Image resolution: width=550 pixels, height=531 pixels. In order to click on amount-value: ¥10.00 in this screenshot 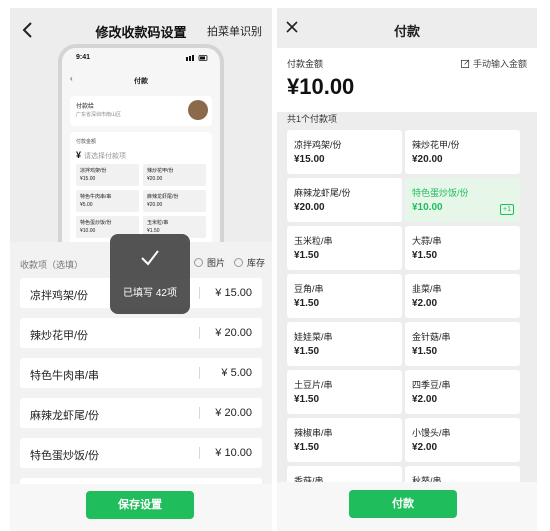, I will do `click(321, 86)`.